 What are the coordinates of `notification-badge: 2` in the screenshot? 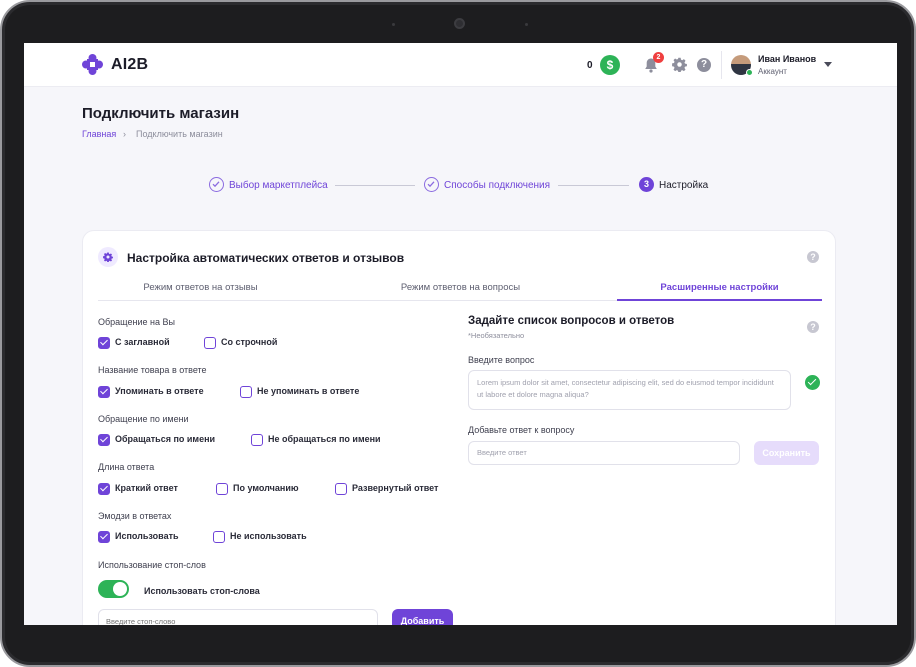 It's located at (658, 57).